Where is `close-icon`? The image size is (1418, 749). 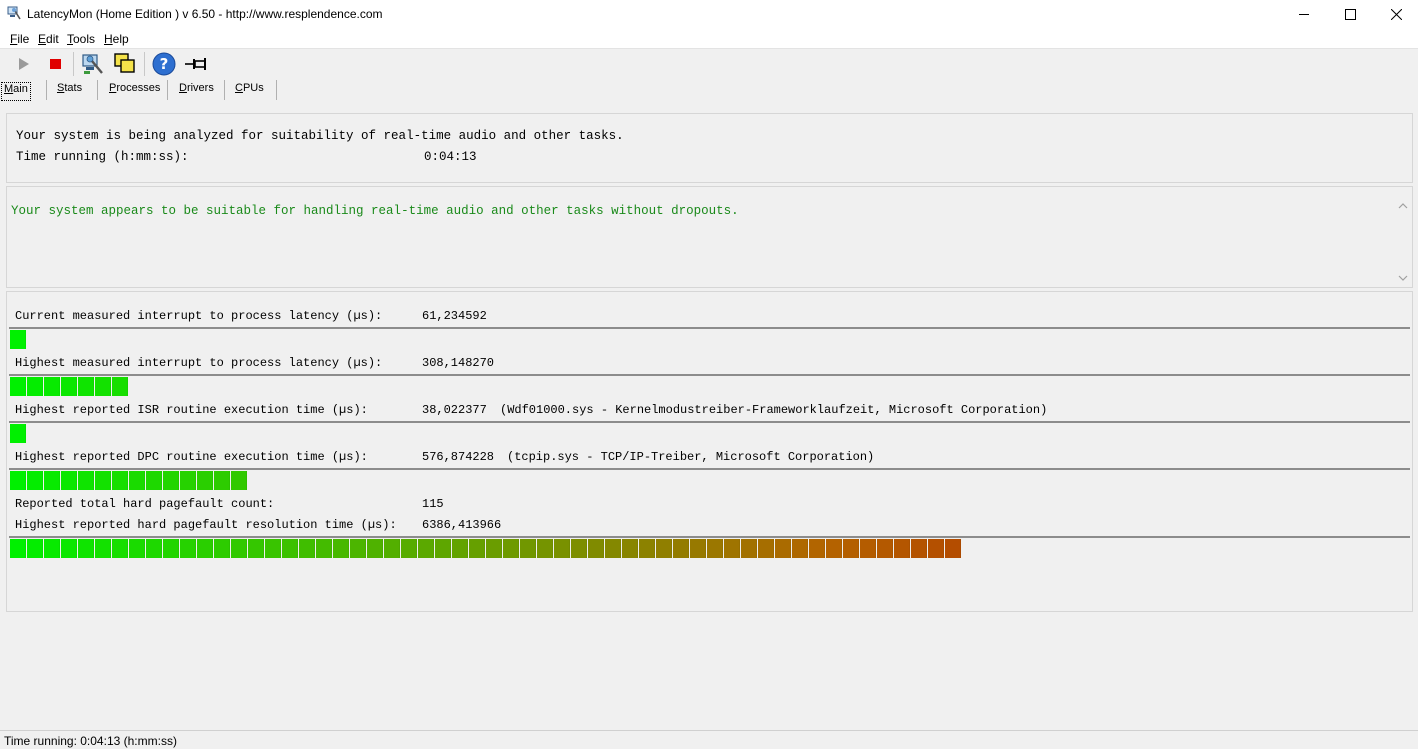 close-icon is located at coordinates (1396, 14).